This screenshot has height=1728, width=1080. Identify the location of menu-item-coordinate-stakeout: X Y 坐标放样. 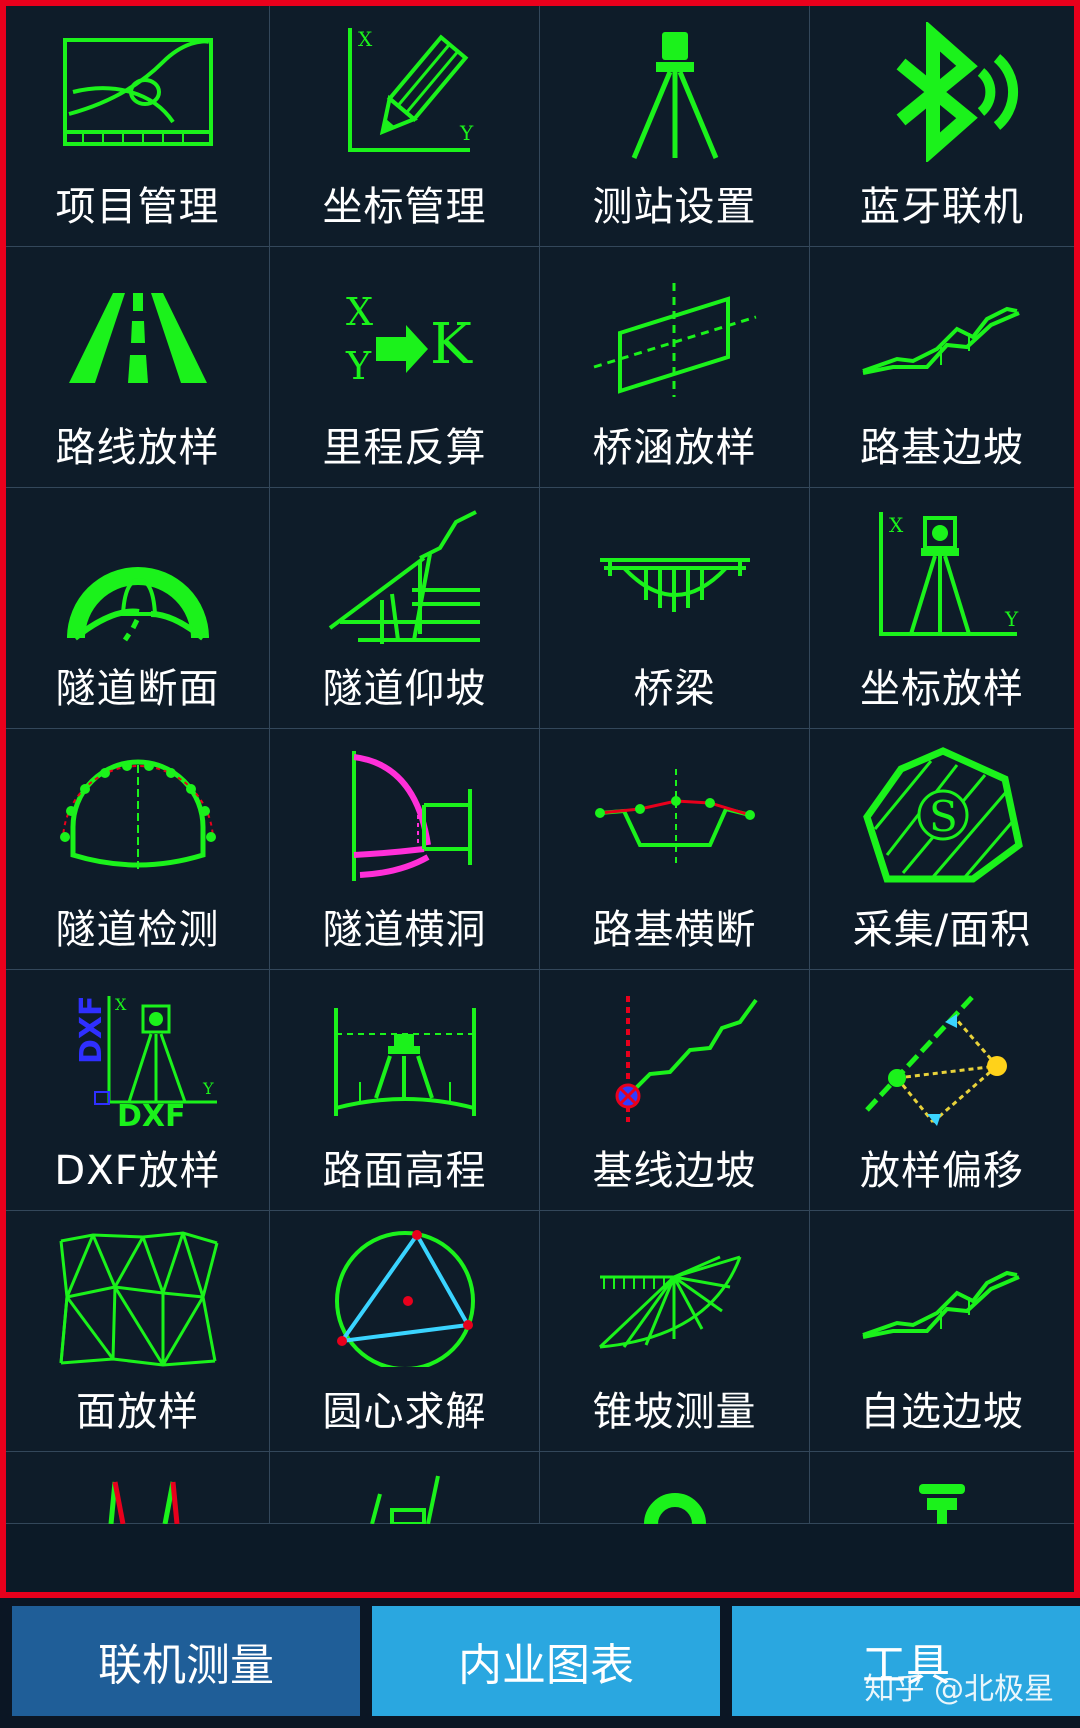
(942, 608).